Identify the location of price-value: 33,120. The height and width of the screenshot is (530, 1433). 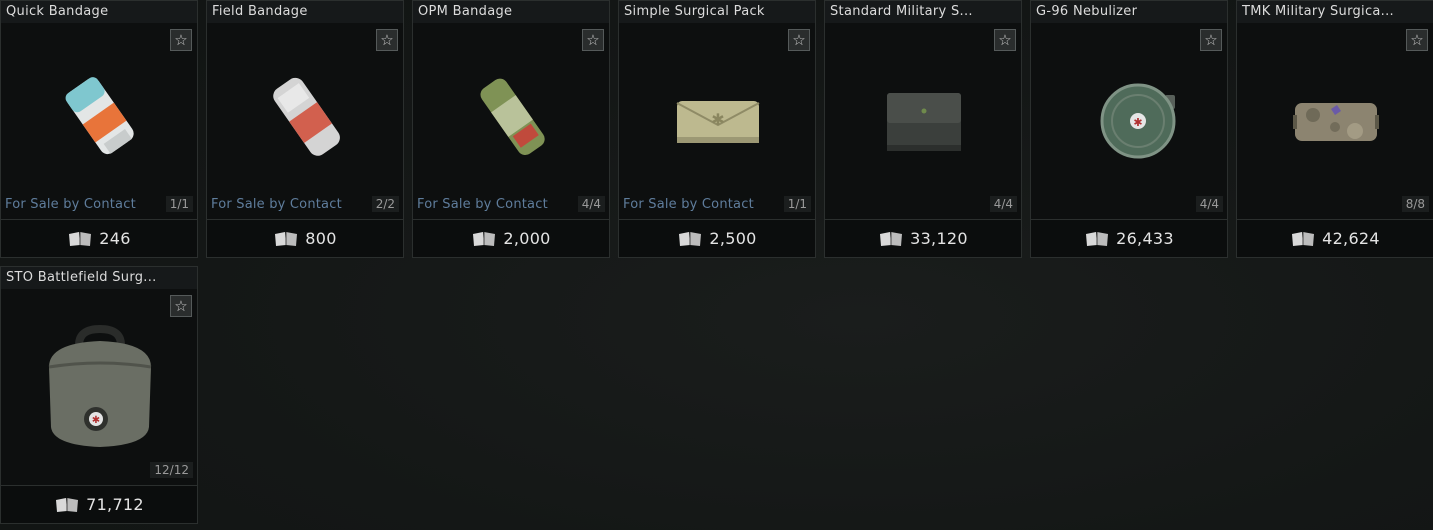
(939, 238).